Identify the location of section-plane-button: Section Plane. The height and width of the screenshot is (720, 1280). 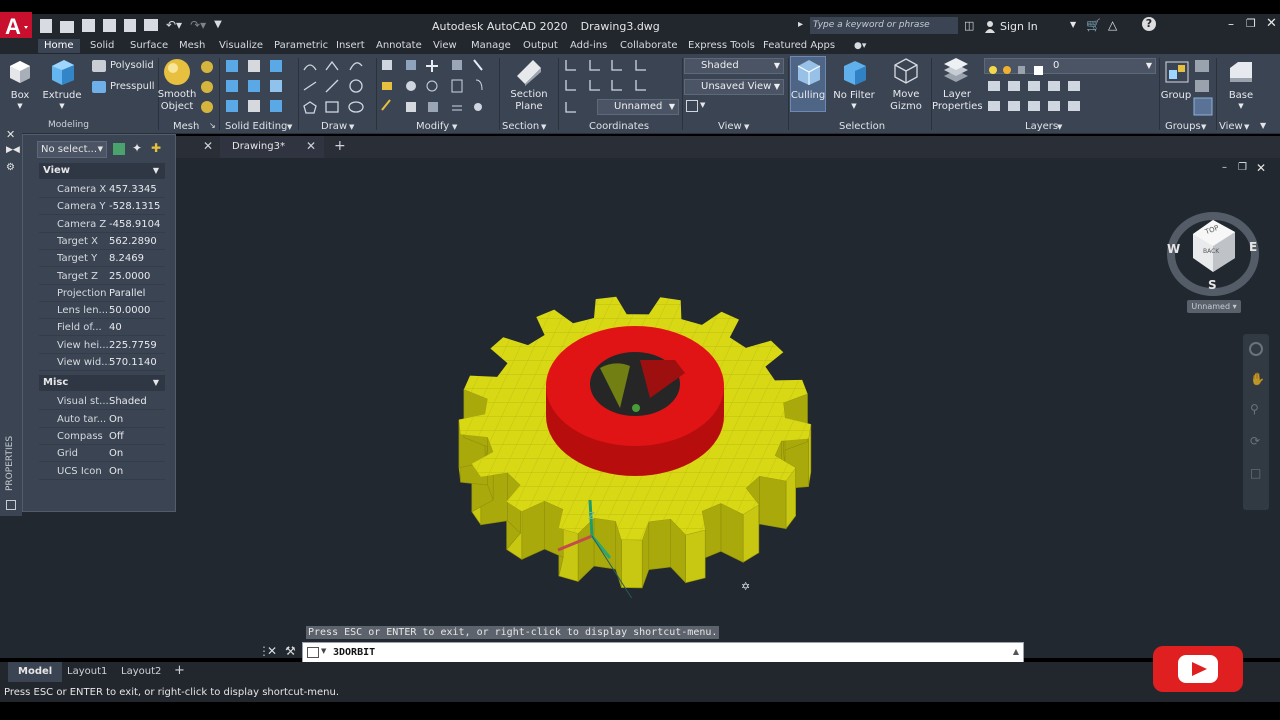
(529, 101).